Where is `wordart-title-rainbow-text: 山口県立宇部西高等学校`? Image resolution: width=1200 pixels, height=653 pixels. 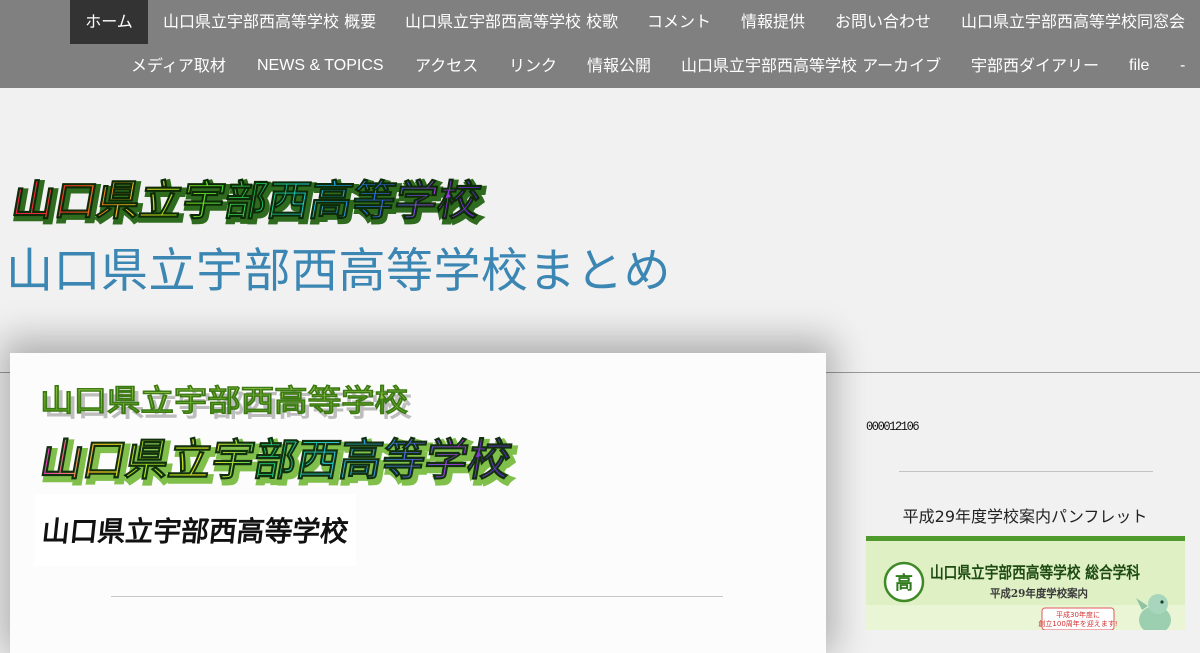
wordart-title-rainbow-text: 山口県立宇部西高等学校 is located at coordinates (276, 460).